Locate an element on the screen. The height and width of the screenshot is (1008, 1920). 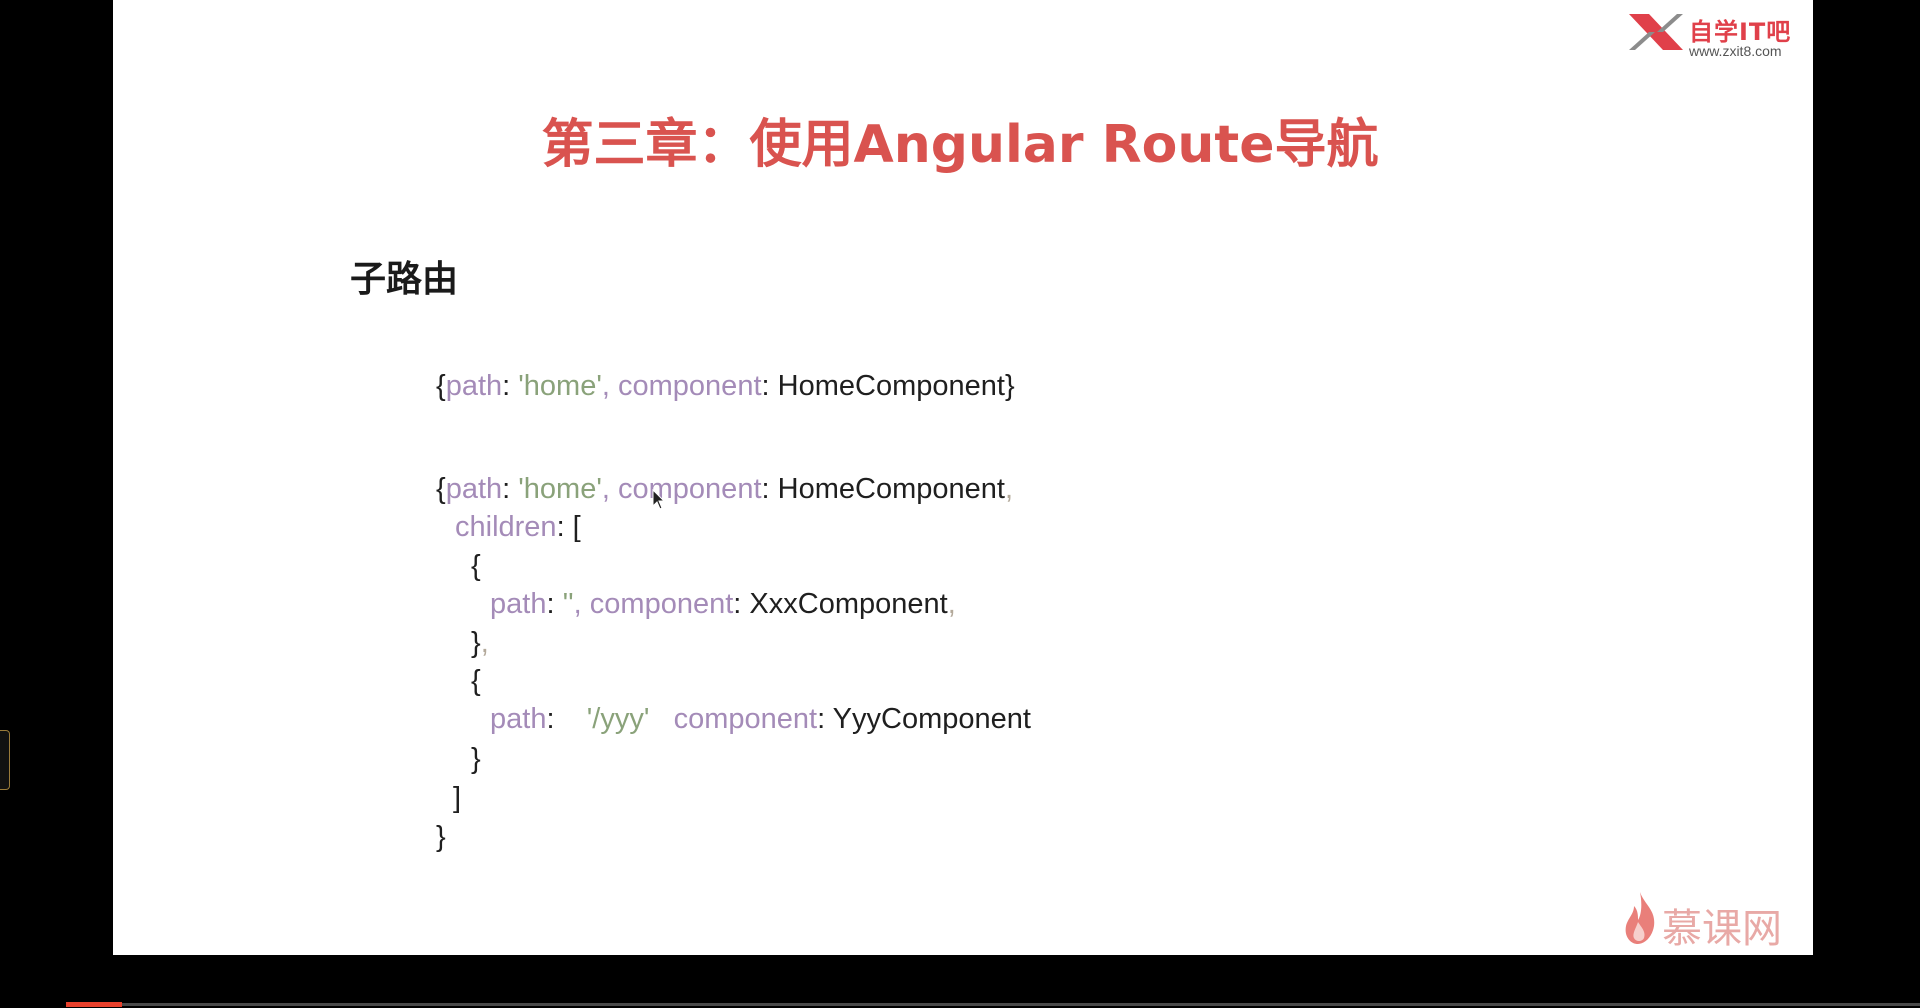
watermark-imooc-text: 慕课网 is located at coordinates (1722, 929).